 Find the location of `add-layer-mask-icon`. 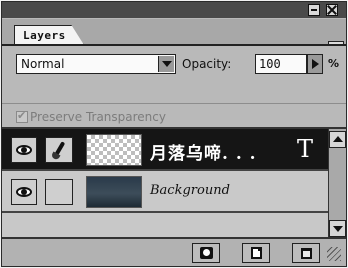

add-layer-mask-icon is located at coordinates (206, 253).